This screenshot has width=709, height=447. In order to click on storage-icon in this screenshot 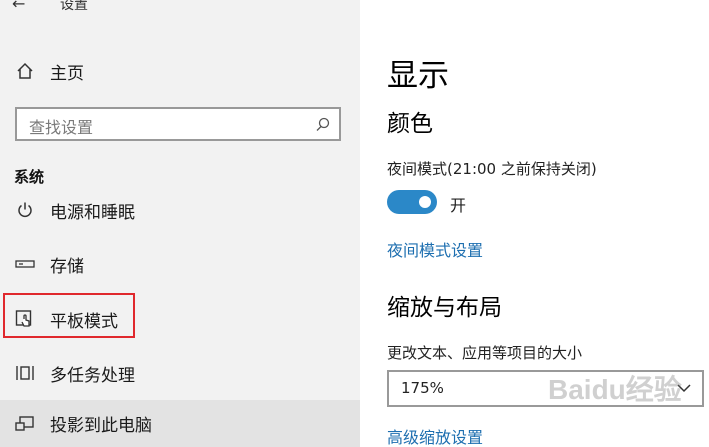, I will do `click(25, 264)`.